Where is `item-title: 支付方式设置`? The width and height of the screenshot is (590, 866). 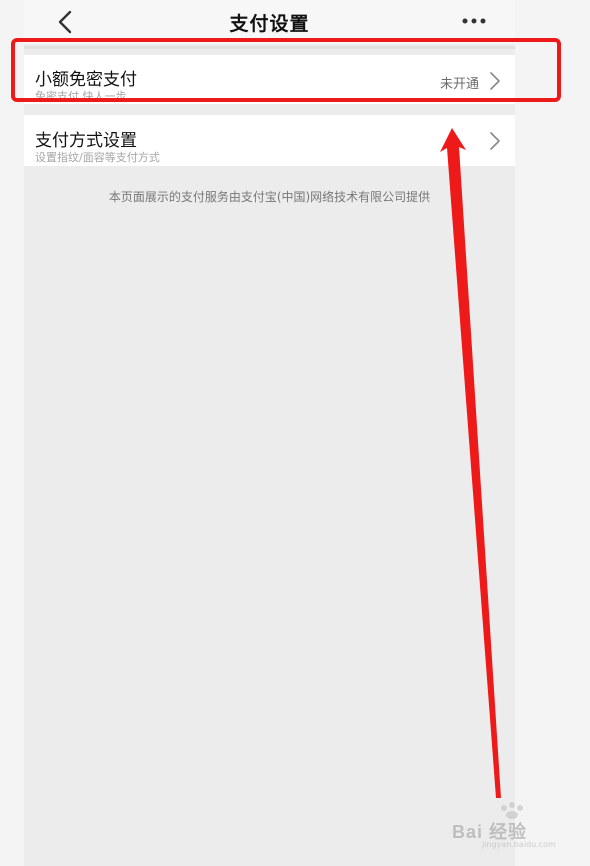
item-title: 支付方式设置 is located at coordinates (86, 141).